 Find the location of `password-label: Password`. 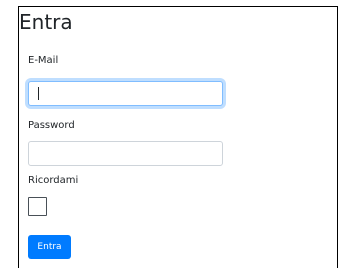

password-label: Password is located at coordinates (51, 125).